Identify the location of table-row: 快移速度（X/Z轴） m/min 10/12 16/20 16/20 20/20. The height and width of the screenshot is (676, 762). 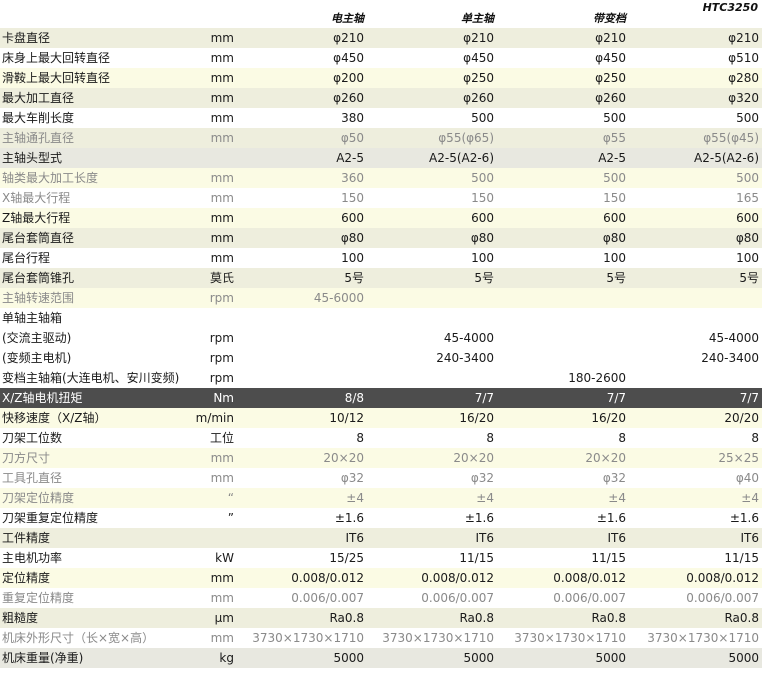
(381, 418).